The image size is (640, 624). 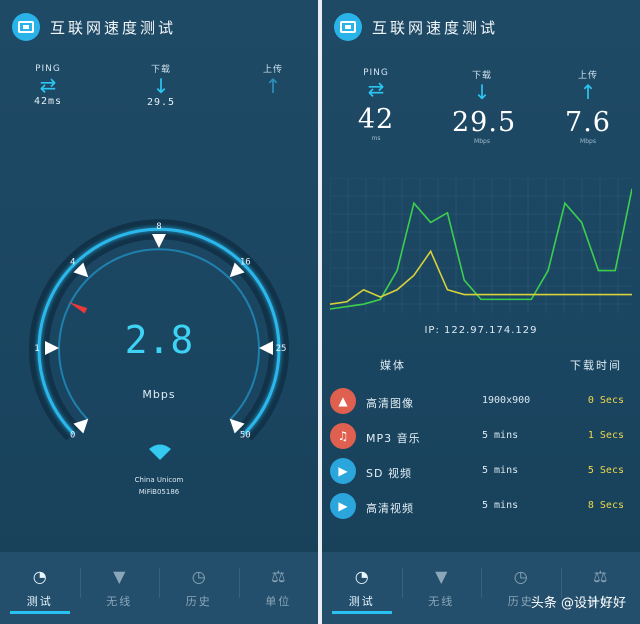 I want to click on download-time: 1 Secs, so click(x=605, y=435).